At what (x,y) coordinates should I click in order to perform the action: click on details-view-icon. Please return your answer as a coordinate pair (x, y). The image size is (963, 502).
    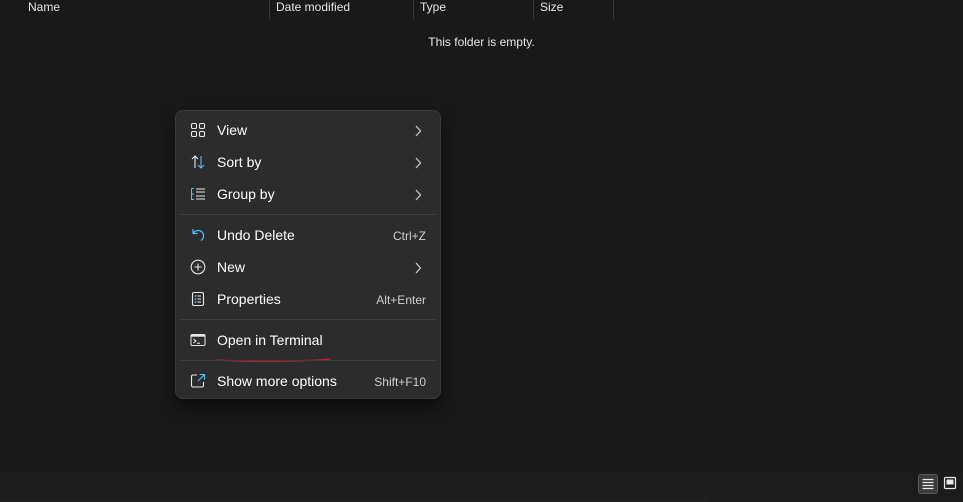
    Looking at the image, I should click on (928, 484).